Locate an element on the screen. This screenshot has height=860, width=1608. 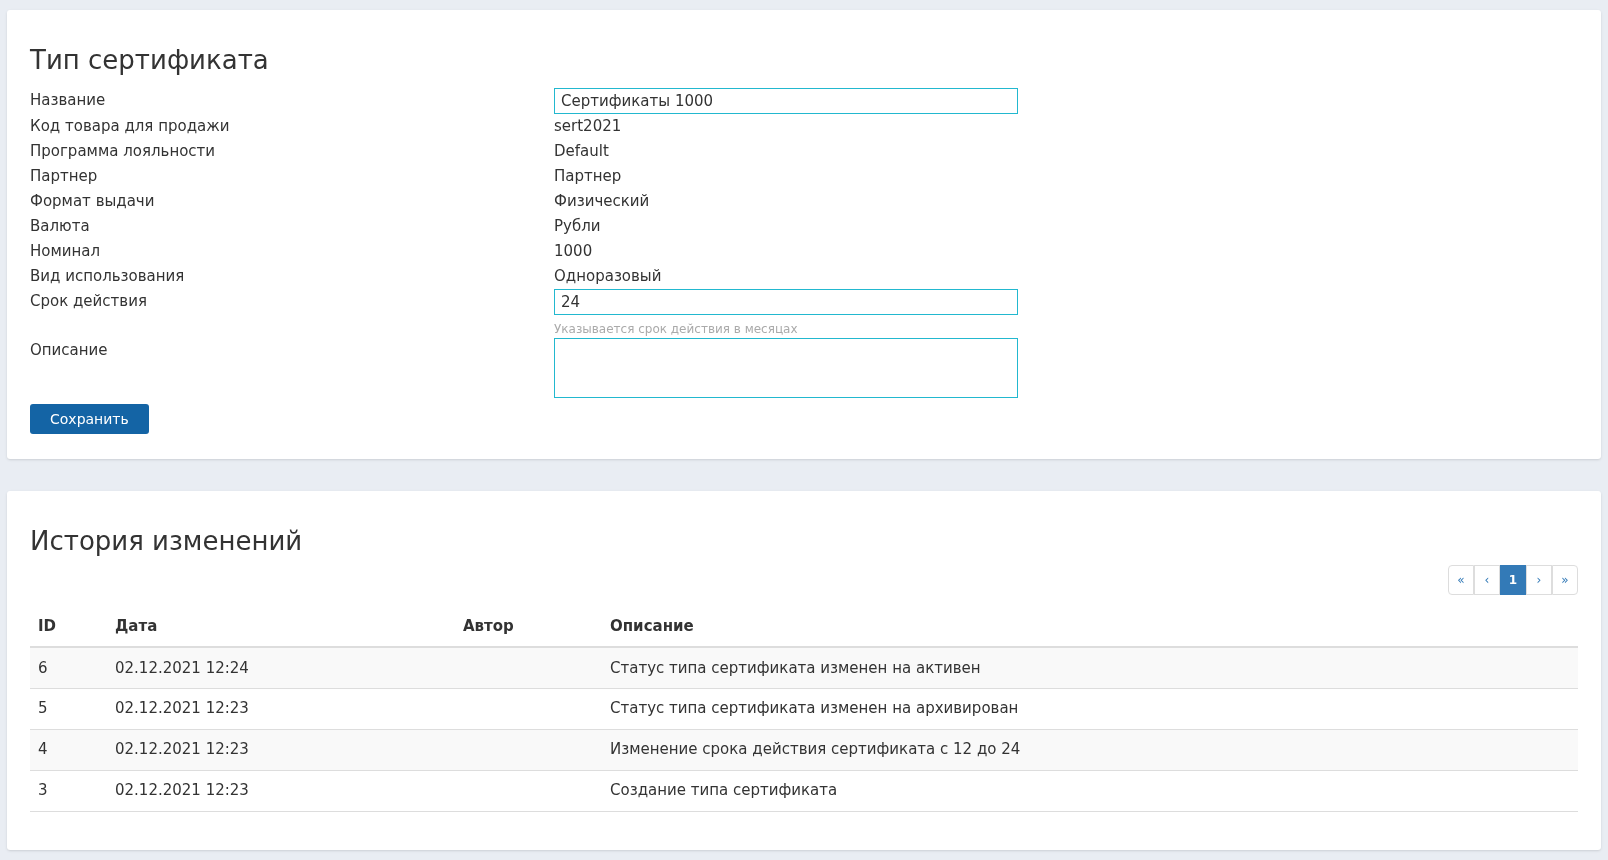
form-title: Тип сертификата is located at coordinates (150, 60).